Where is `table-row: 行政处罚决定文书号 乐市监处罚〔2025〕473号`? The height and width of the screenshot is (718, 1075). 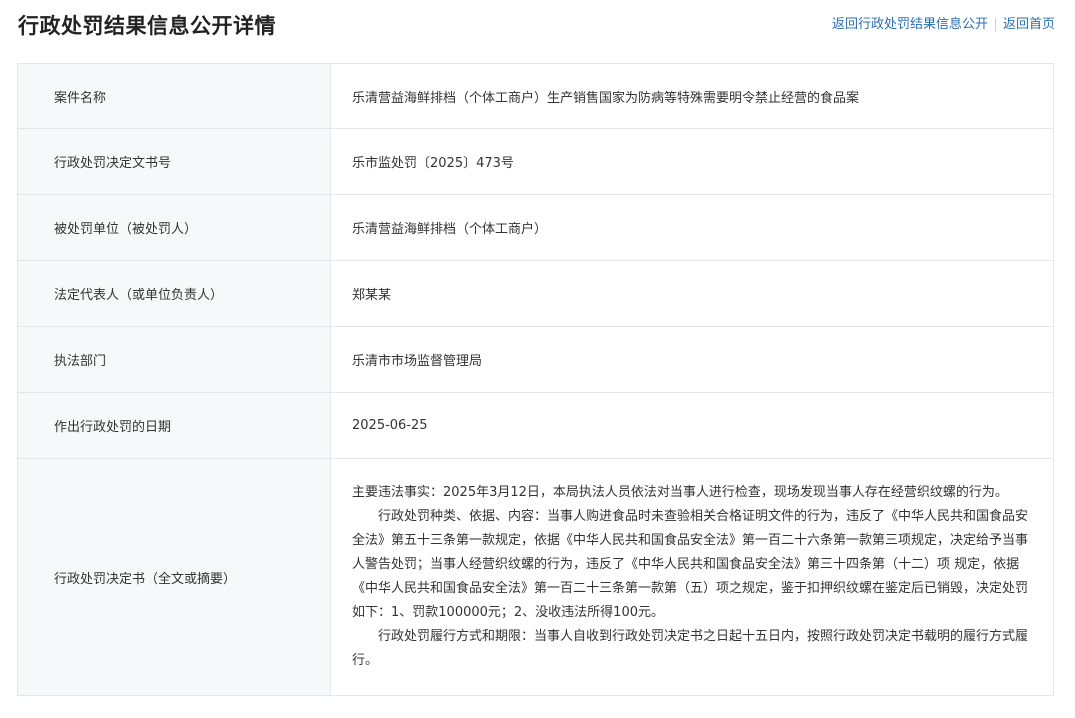 table-row: 行政处罚决定文书号 乐市监处罚〔2025〕473号 is located at coordinates (535, 161).